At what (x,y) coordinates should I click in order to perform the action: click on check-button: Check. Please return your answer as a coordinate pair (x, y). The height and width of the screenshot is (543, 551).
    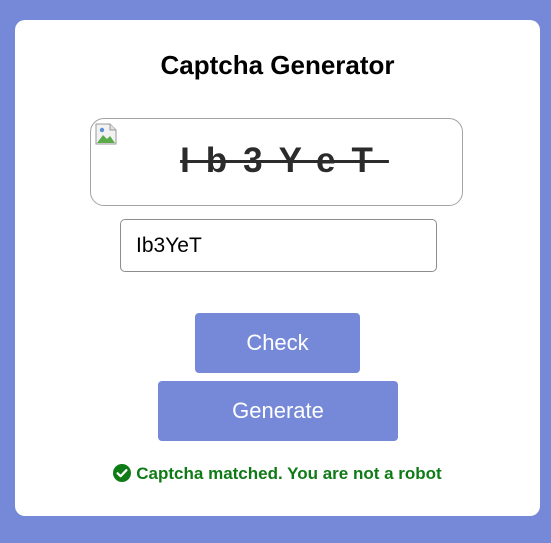
    Looking at the image, I should click on (277, 343).